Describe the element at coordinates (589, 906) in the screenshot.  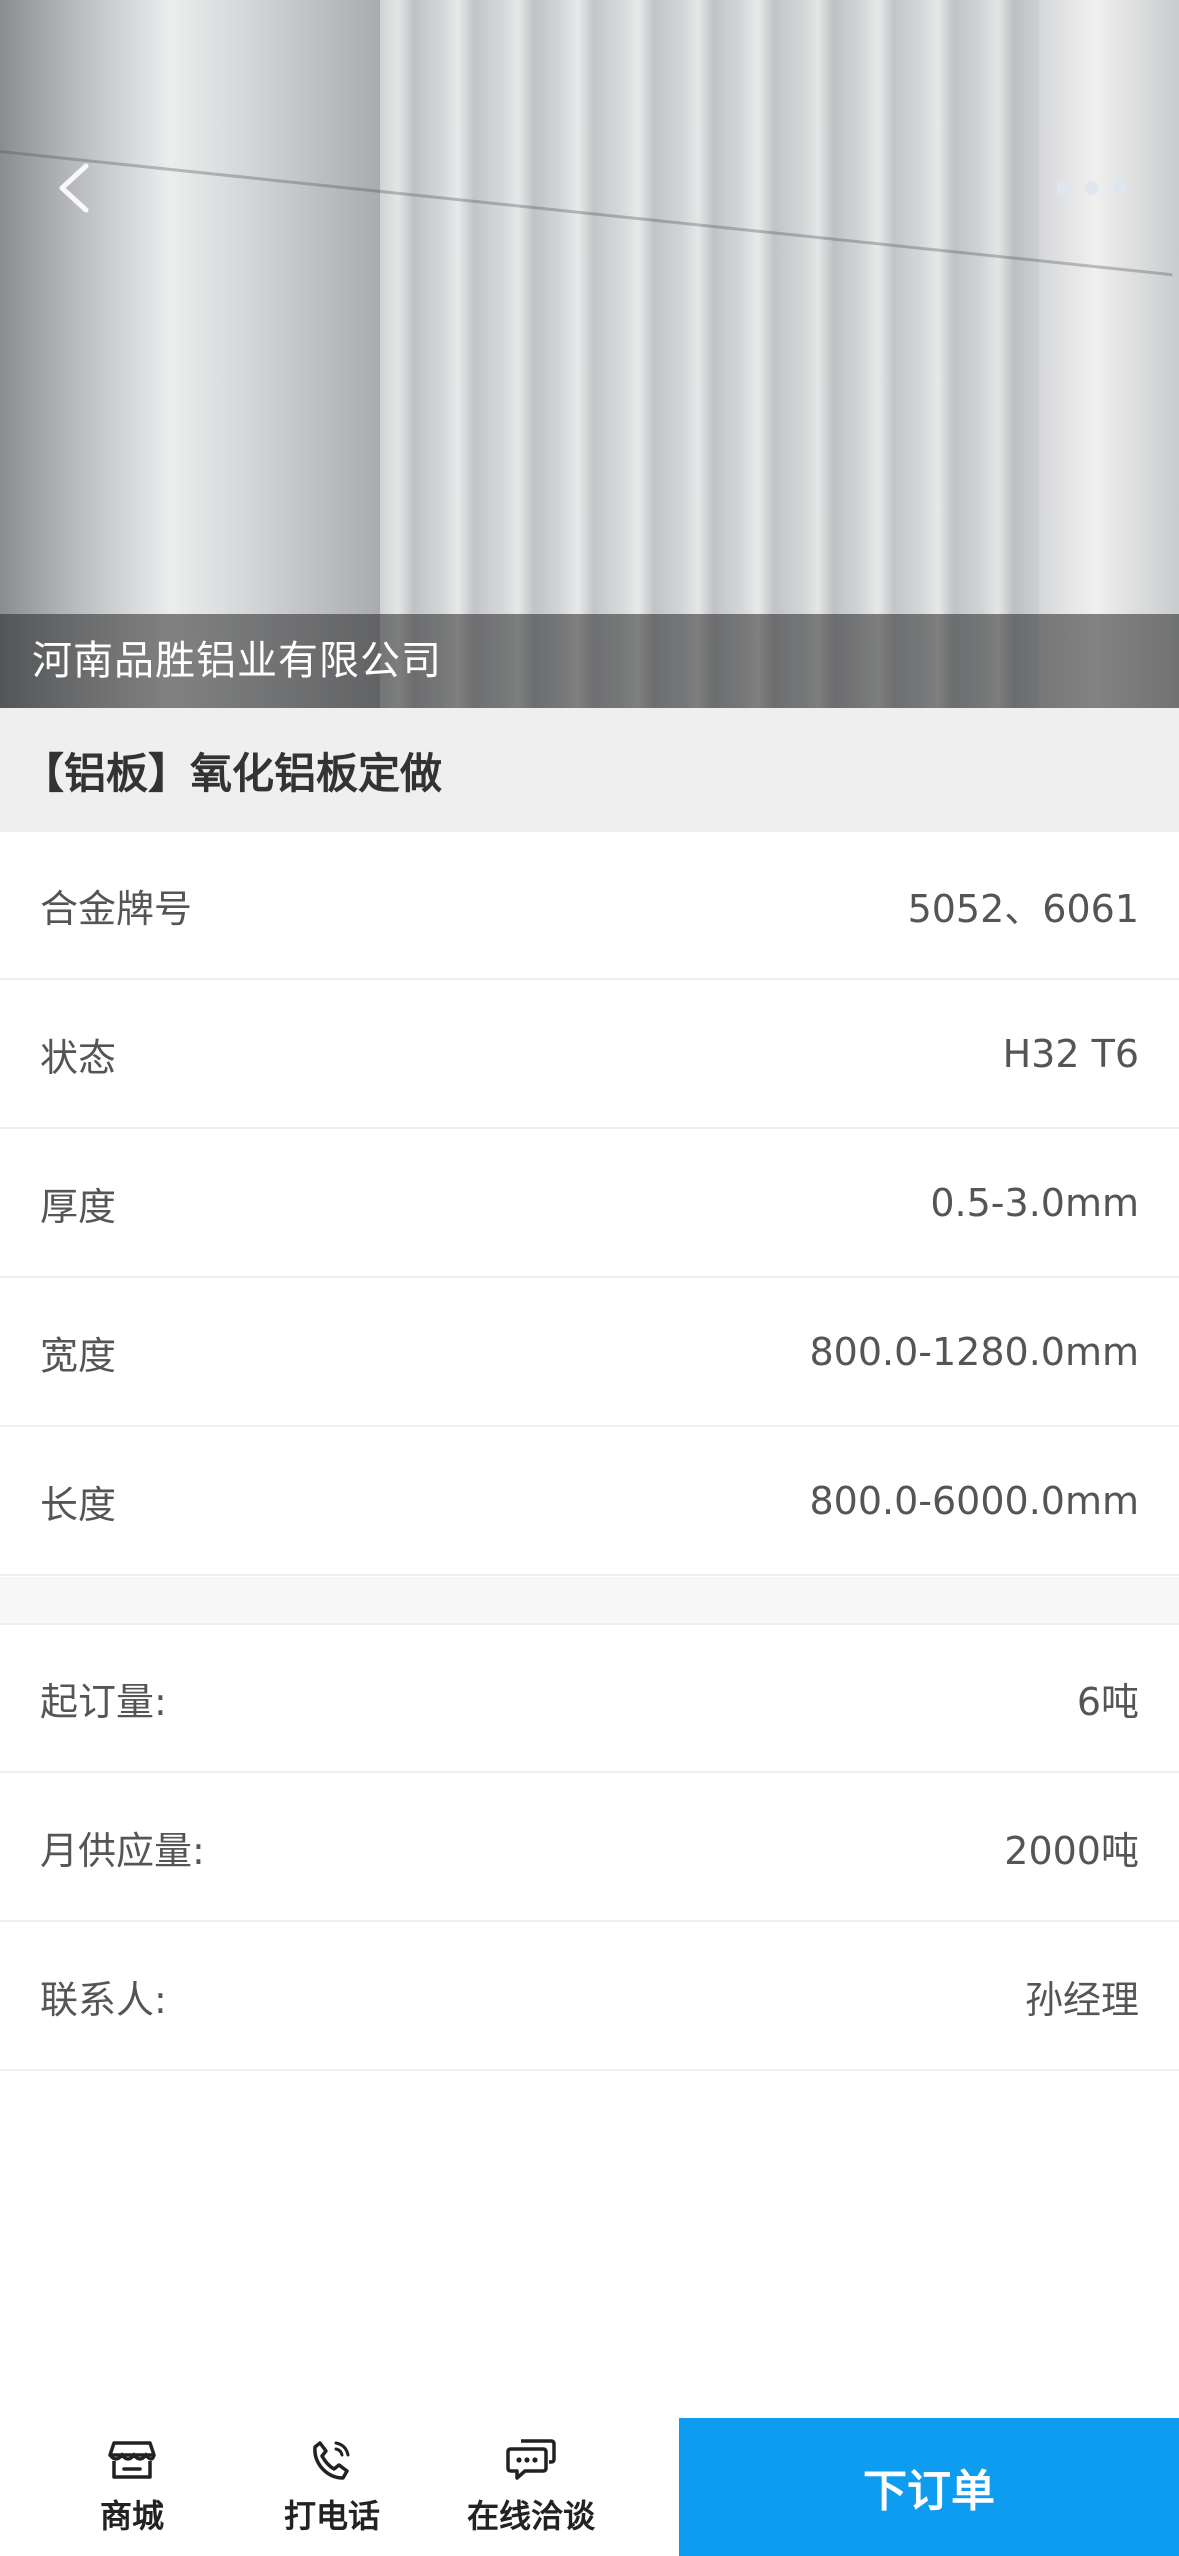
I see `spec-row-alloy: 合金牌号 5052、6061` at that location.